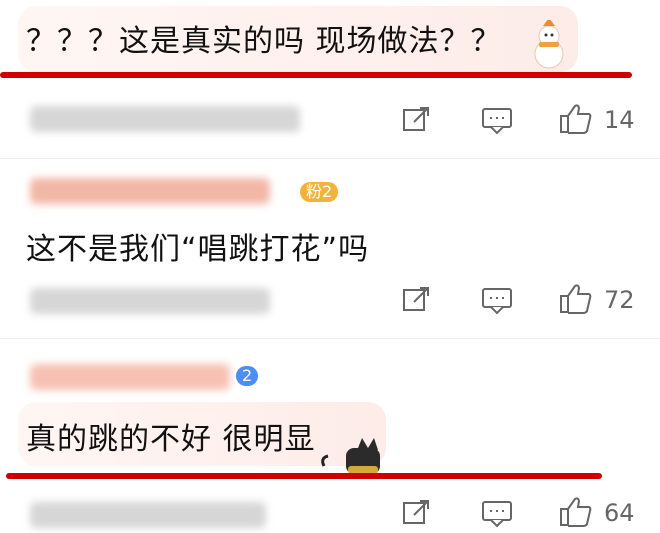 This screenshot has height=533, width=660. What do you see at coordinates (264, 41) in the screenshot?
I see `comment-text-1: ？？？这是真实的吗 现场做法？？` at bounding box center [264, 41].